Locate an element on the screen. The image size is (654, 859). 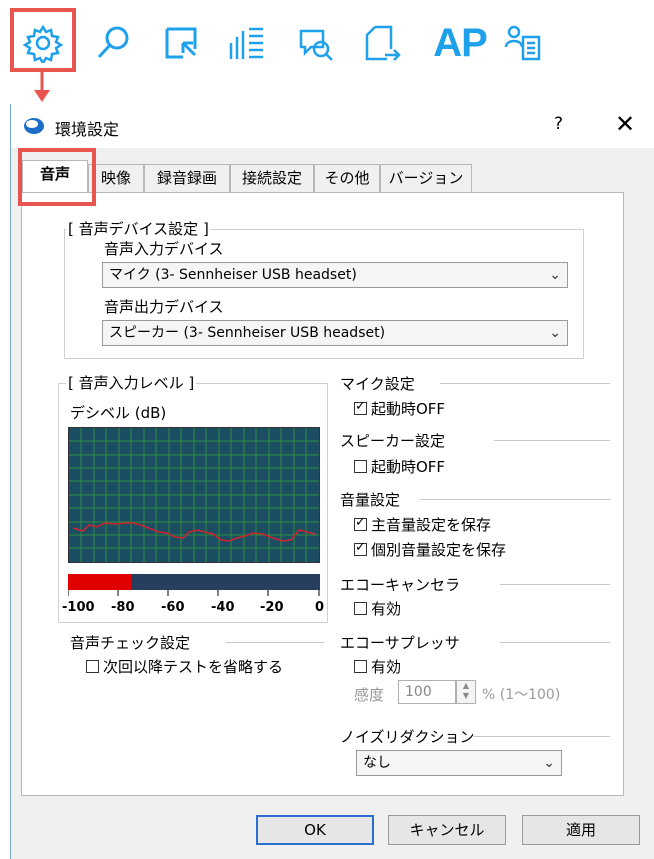
mic-off-label: 起動時OFF is located at coordinates (408, 409).